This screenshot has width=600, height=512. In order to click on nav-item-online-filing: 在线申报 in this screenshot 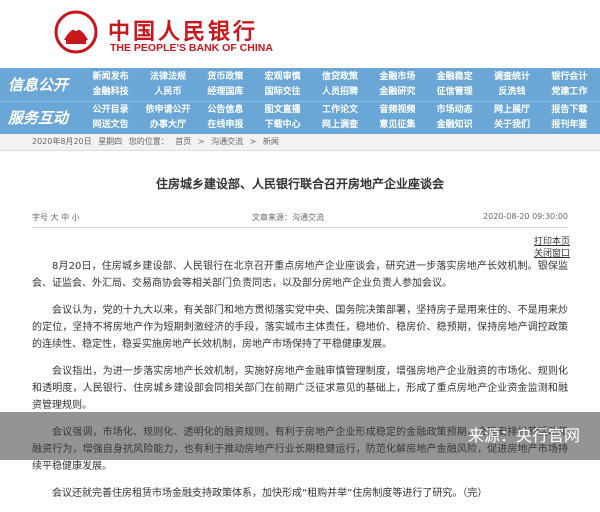, I will do `click(225, 125)`.